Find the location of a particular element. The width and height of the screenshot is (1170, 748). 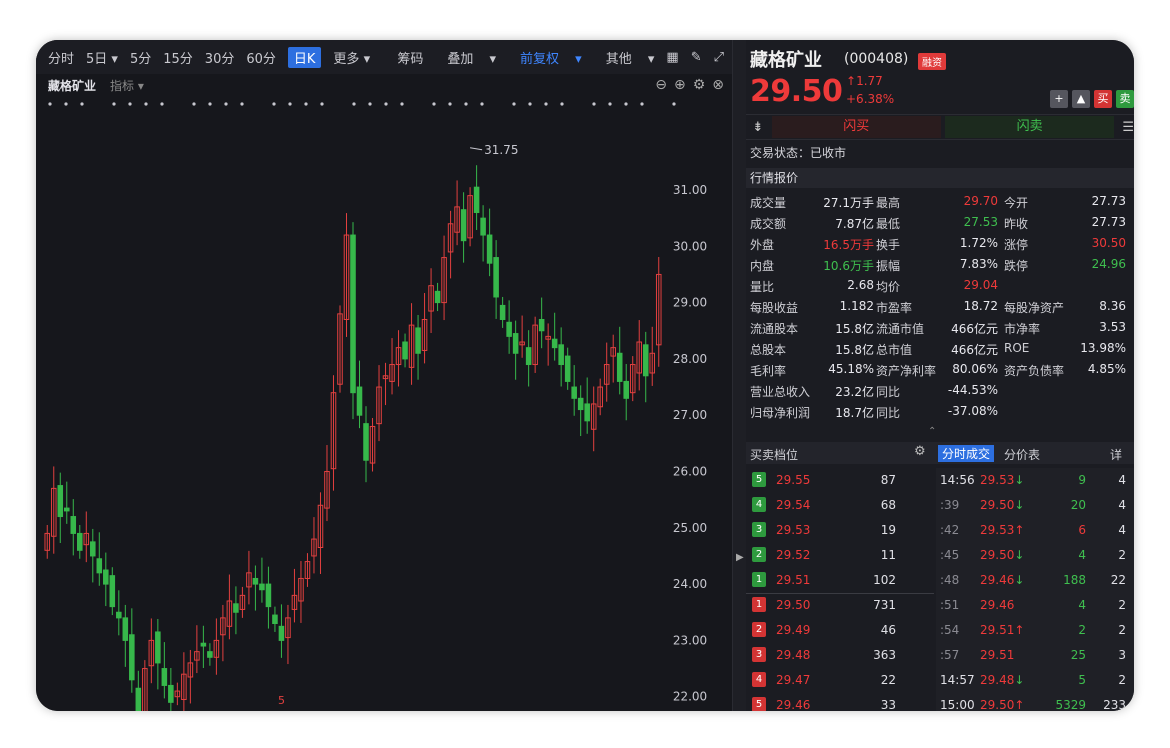

orderbook-row: 2 29.49 46 is located at coordinates (841, 630).